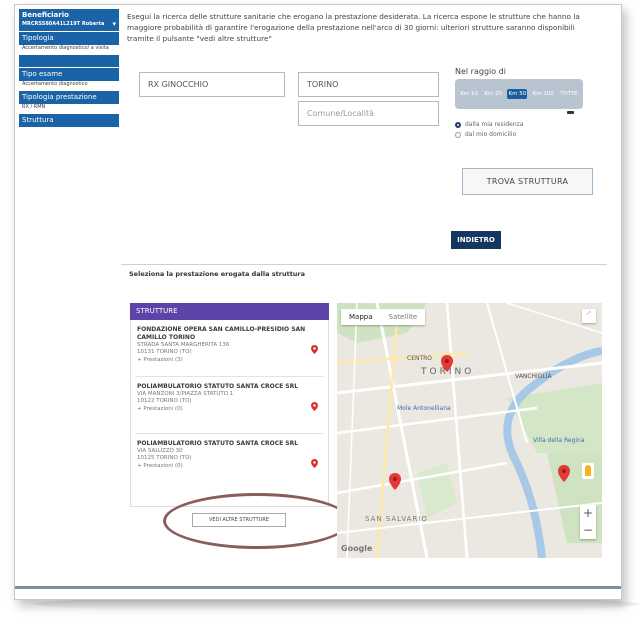 The width and height of the screenshot is (640, 621). Describe the element at coordinates (114, 24) in the screenshot. I see `chevron-down-icon: ▾` at that location.